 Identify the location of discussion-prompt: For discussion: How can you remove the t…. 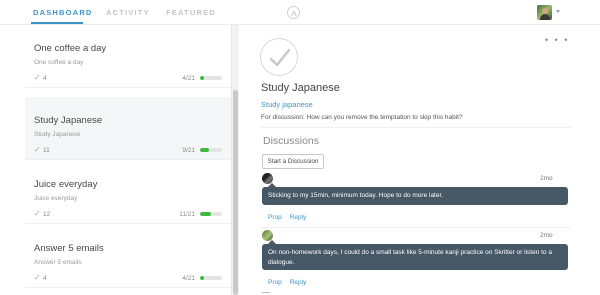
(362, 117).